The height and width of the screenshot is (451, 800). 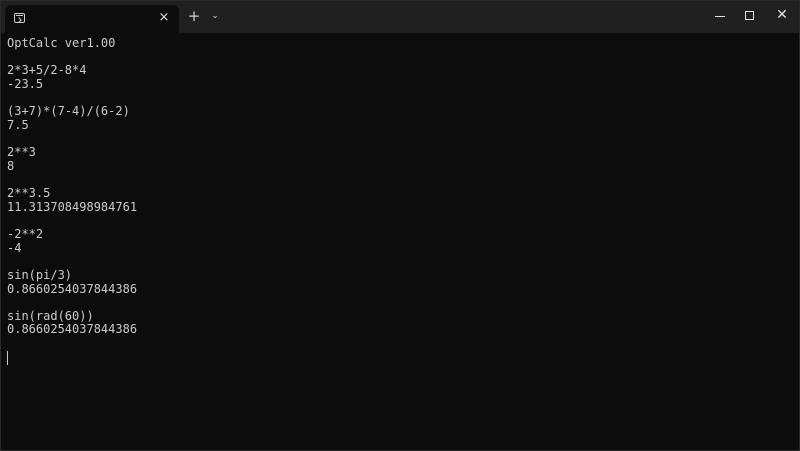 I want to click on terminal-line: 8, so click(x=11, y=165).